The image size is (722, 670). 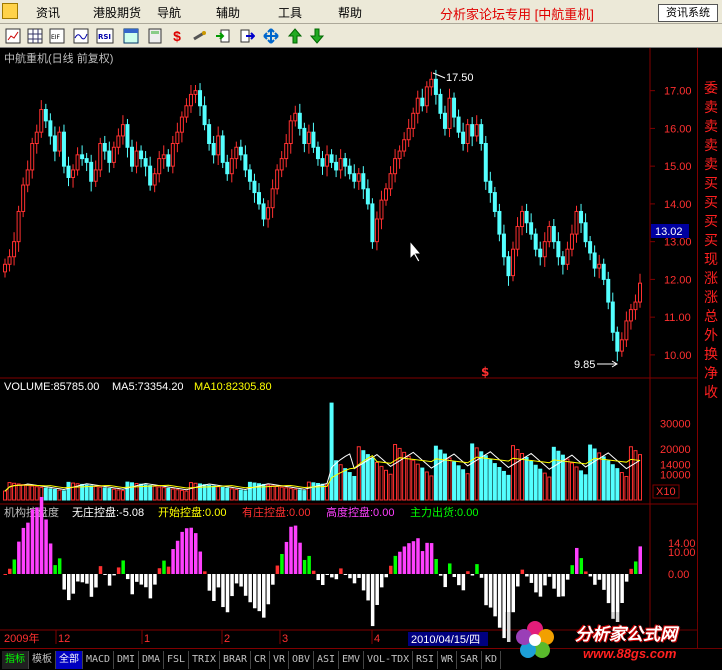 What do you see at coordinates (152, 660) in the screenshot?
I see `indicator-tab: DMA` at bounding box center [152, 660].